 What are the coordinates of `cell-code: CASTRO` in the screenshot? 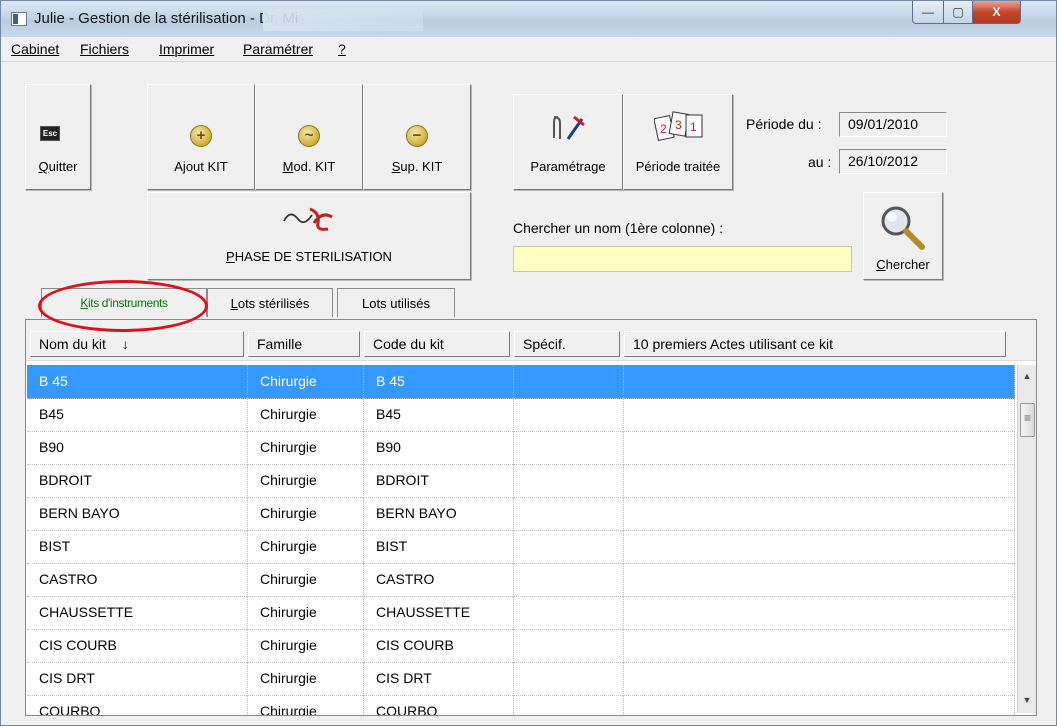 It's located at (439, 579).